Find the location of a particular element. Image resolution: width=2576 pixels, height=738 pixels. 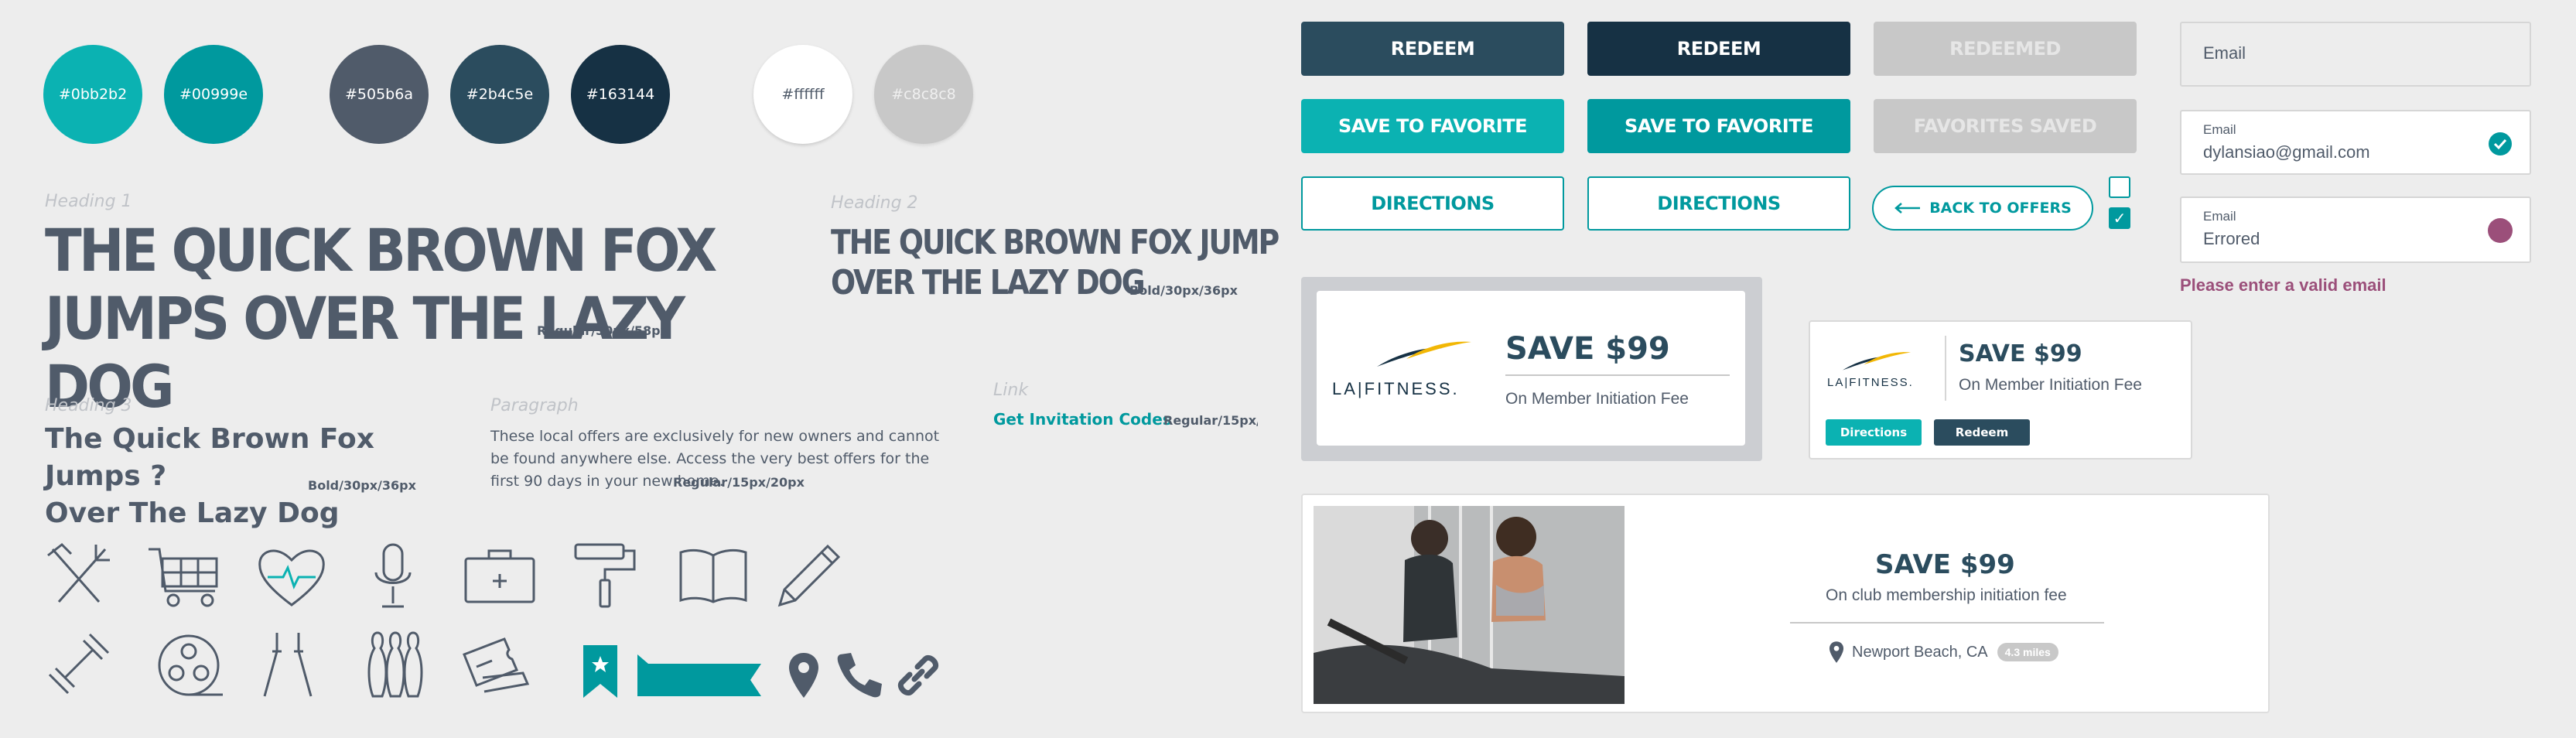

swatch-0bb2b2: #0bb2b2 is located at coordinates (92, 94).